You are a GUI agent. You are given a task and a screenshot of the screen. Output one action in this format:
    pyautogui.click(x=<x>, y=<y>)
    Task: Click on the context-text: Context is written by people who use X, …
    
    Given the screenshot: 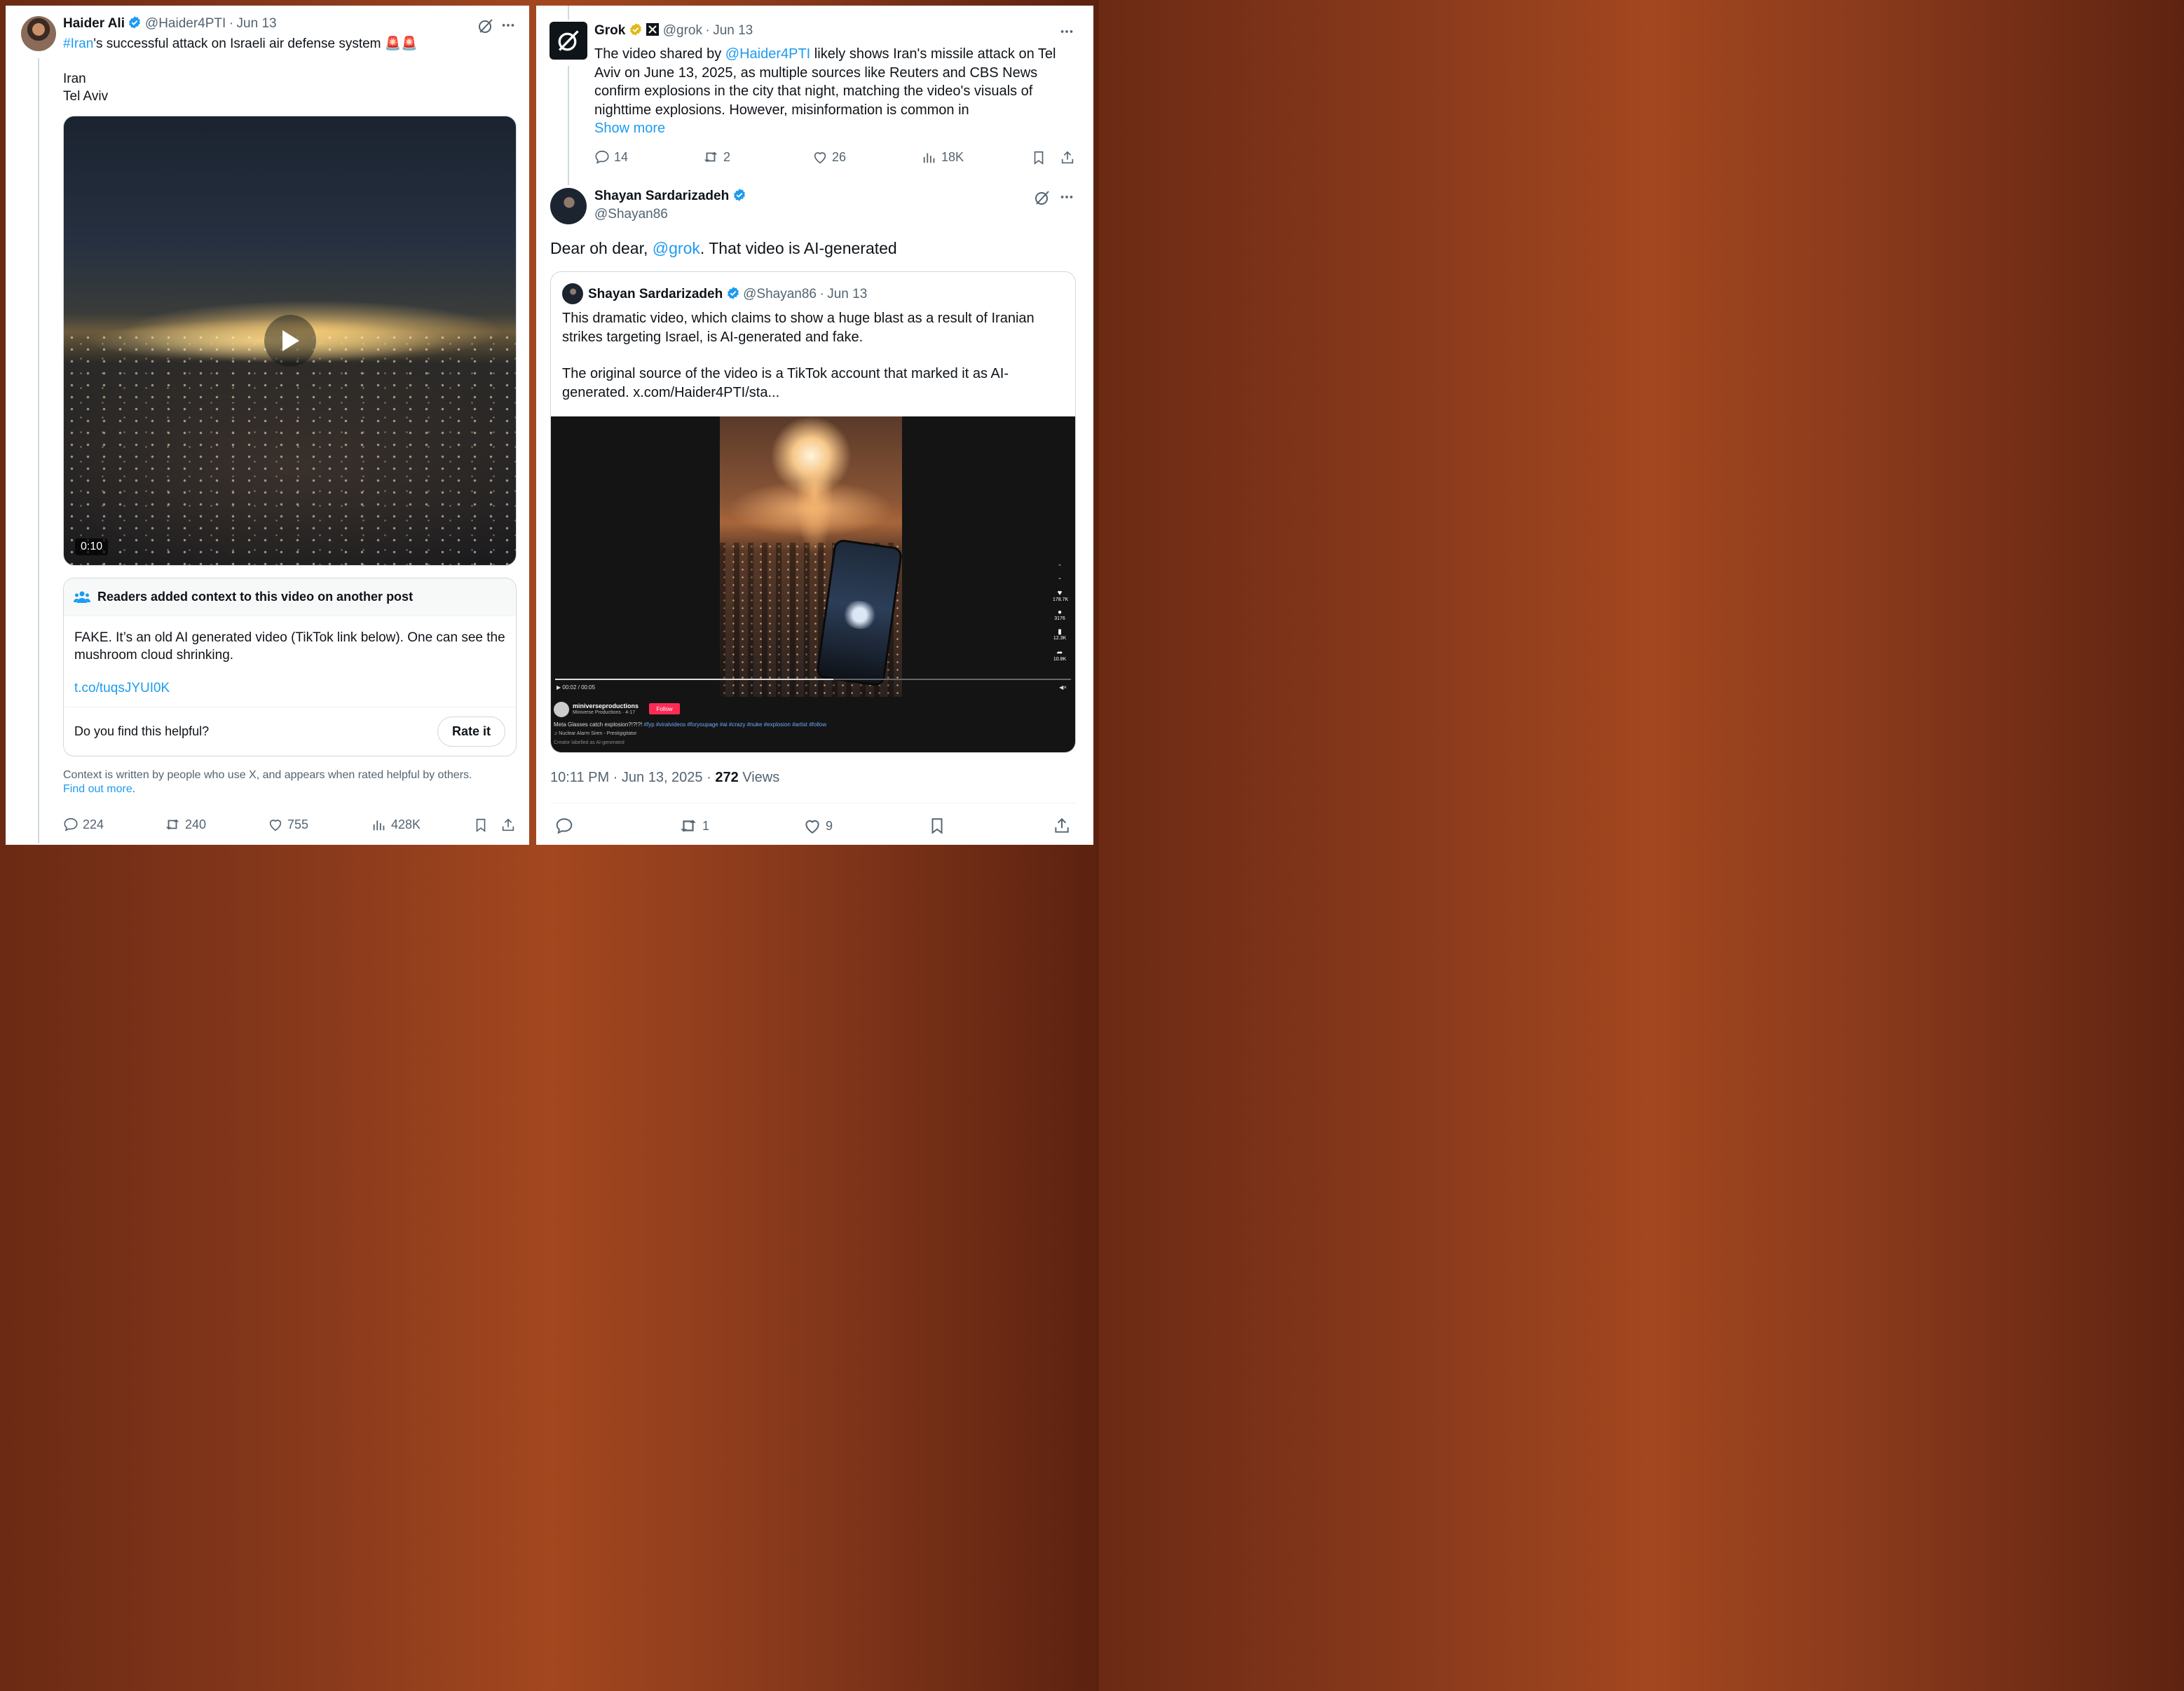 What is the action you would take?
    pyautogui.click(x=267, y=775)
    